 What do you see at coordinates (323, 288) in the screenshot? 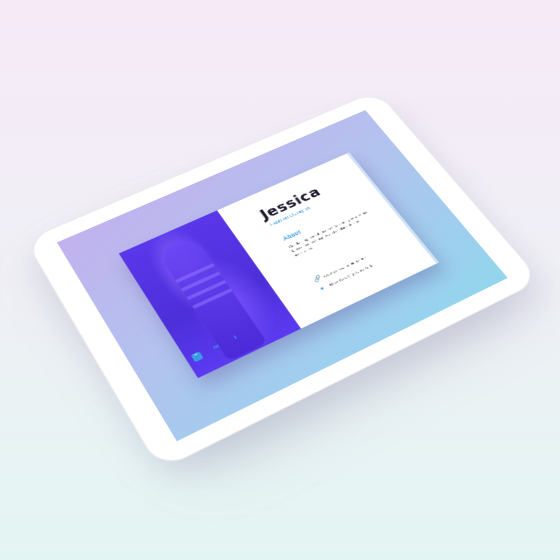
I see `location-pin-icon: ●` at bounding box center [323, 288].